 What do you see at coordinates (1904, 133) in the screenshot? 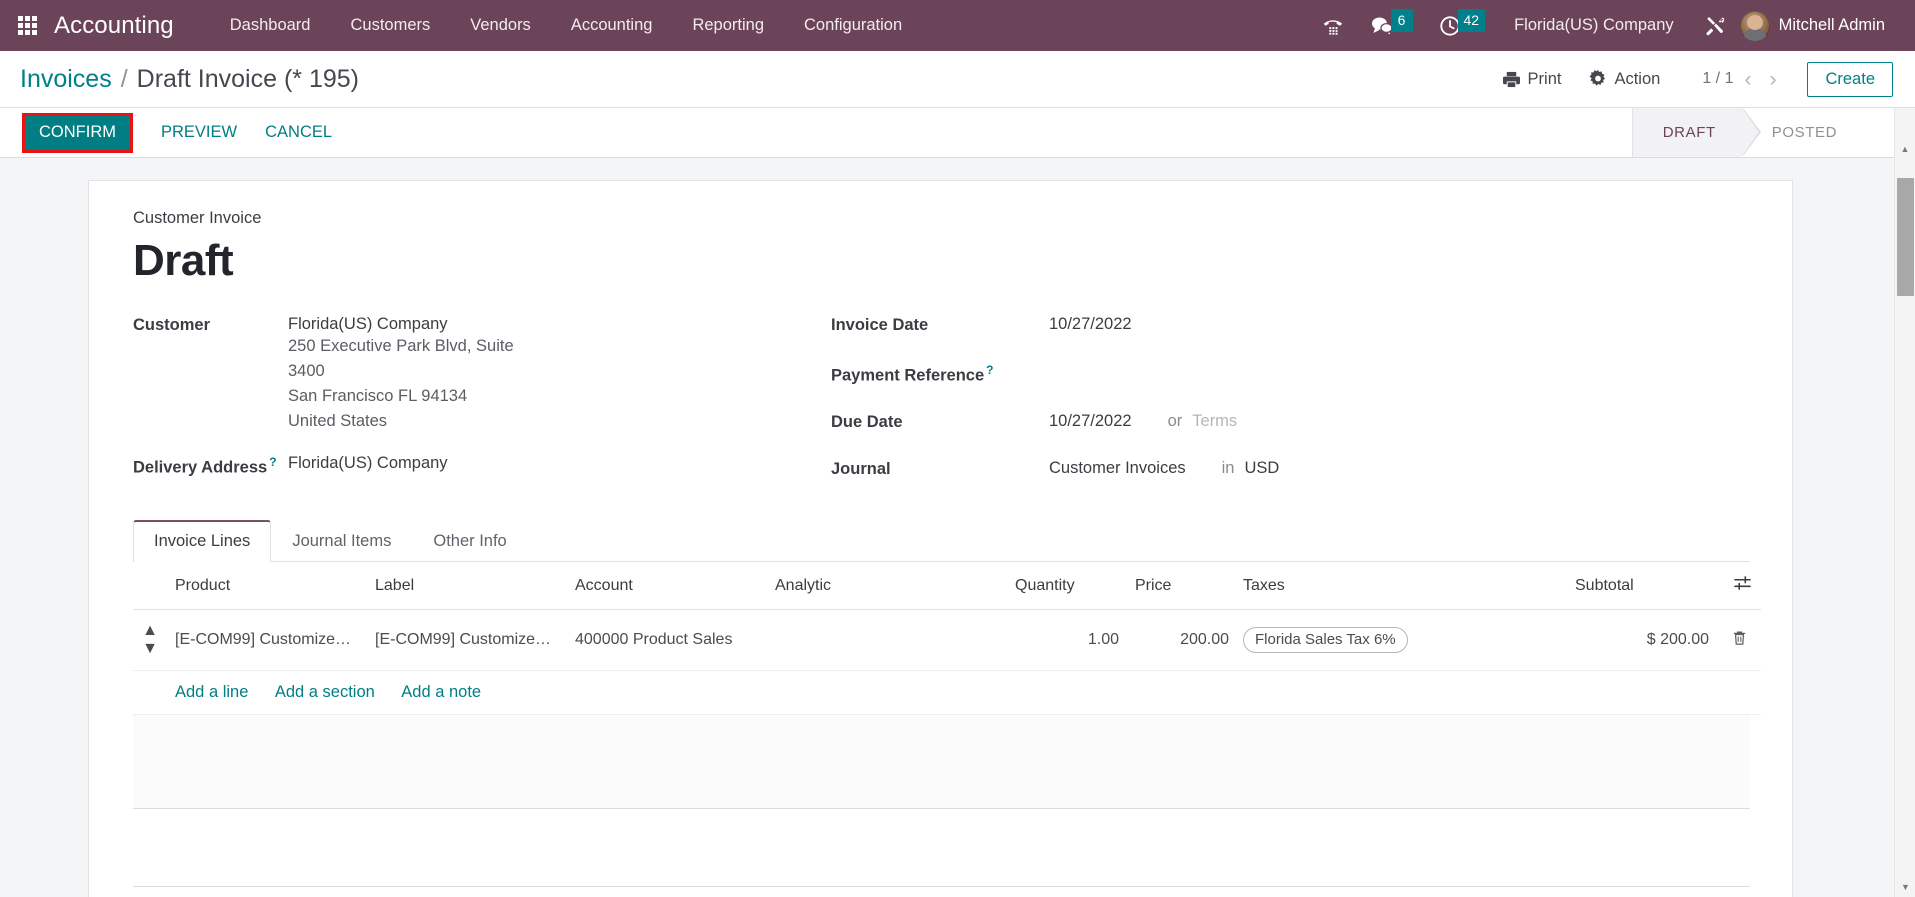
I see `scrollbar-top-section: ▲` at bounding box center [1904, 133].